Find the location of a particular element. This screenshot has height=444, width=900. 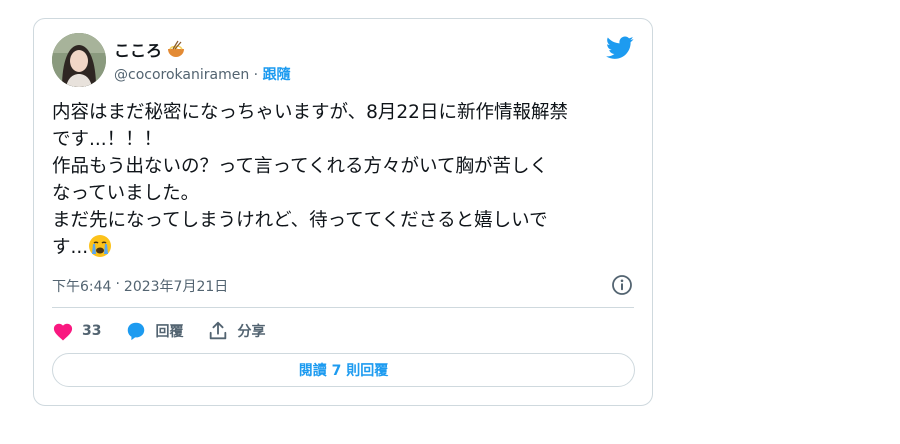

share-label: 分享 is located at coordinates (251, 332).